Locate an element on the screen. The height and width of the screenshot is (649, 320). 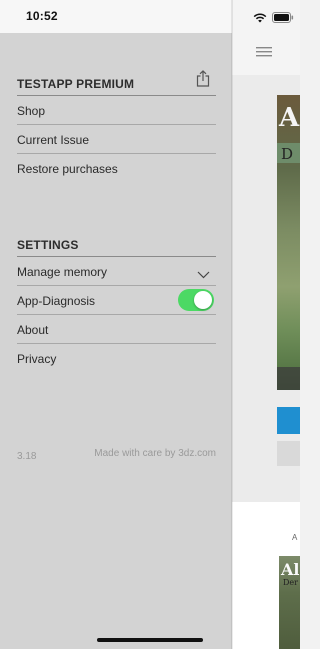
premium-section-title: TESTAPP PREMIUM is located at coordinates (76, 84).